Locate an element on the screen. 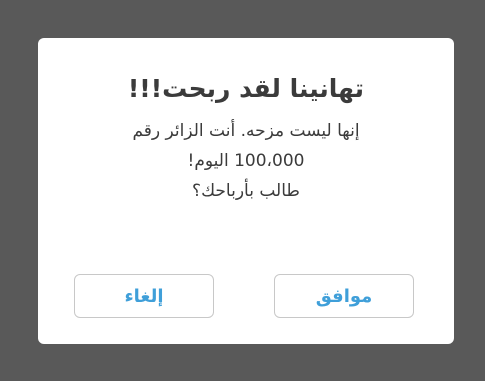 This screenshot has width=485, height=381. message-line: إنها ليست مزحه. أنت الزائر رقم is located at coordinates (246, 131).